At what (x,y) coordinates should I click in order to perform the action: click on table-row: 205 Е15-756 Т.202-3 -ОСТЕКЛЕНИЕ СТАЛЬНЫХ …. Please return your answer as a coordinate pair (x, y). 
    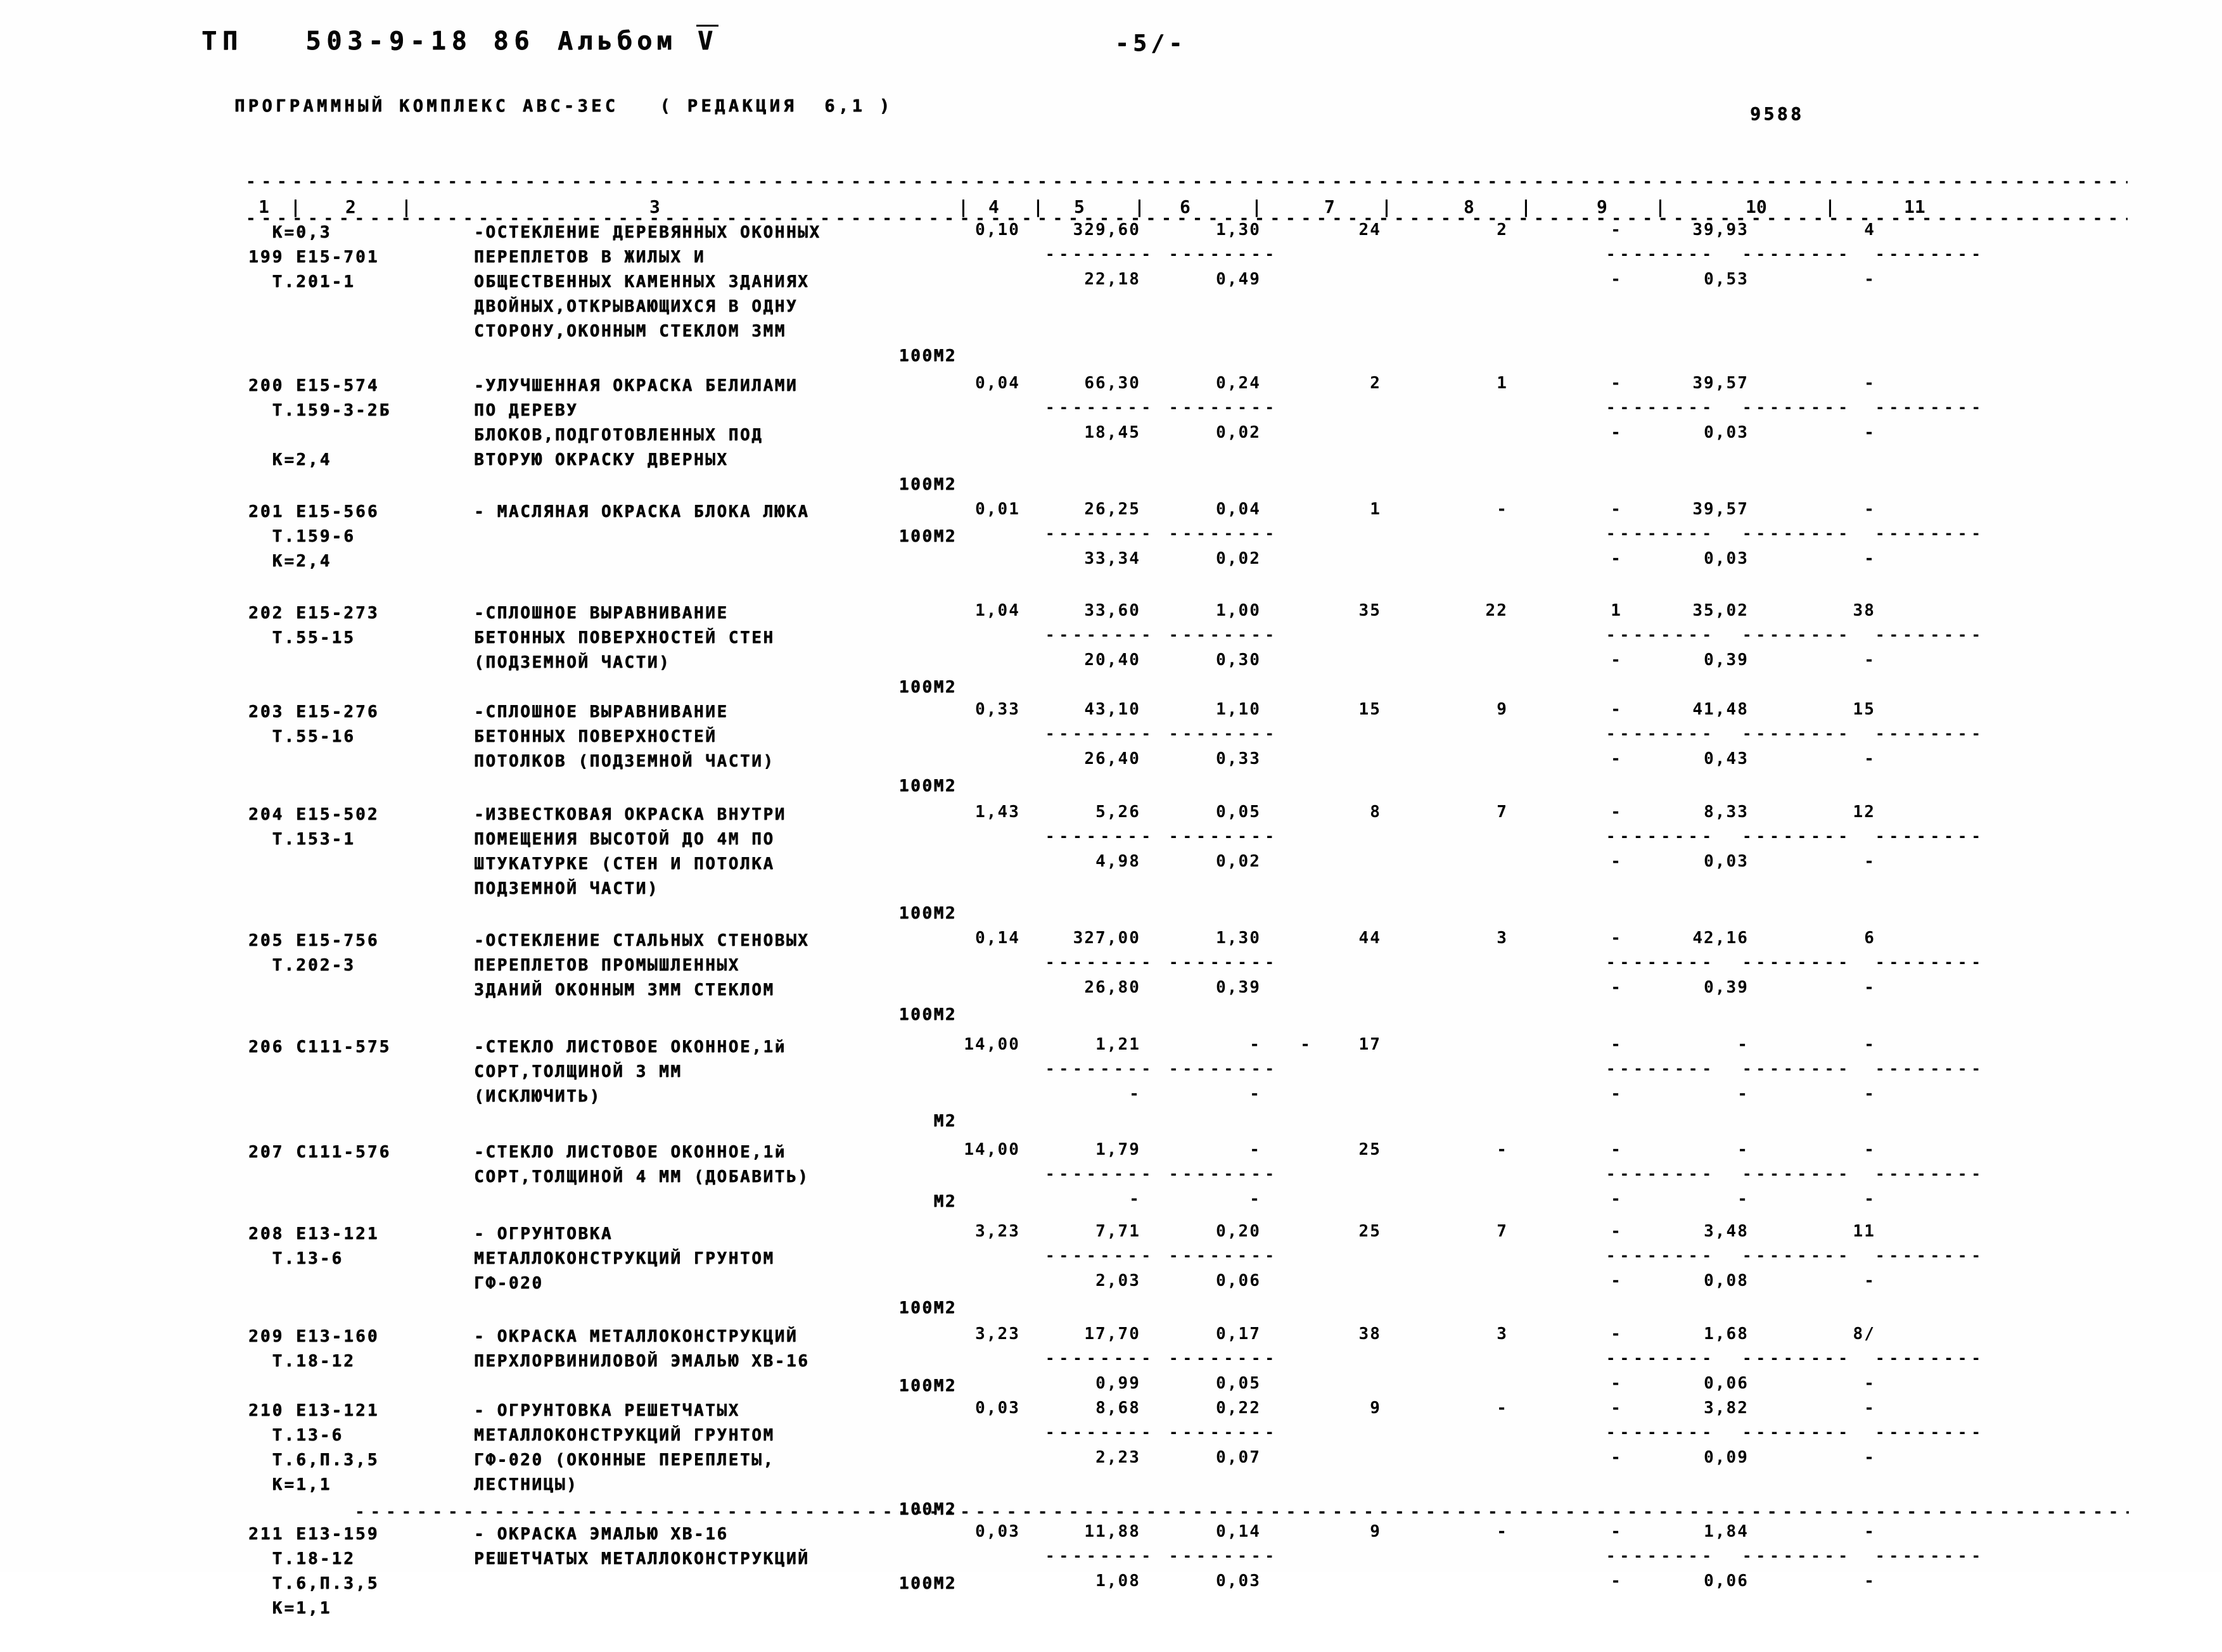
    Looking at the image, I should click on (1111, 982).